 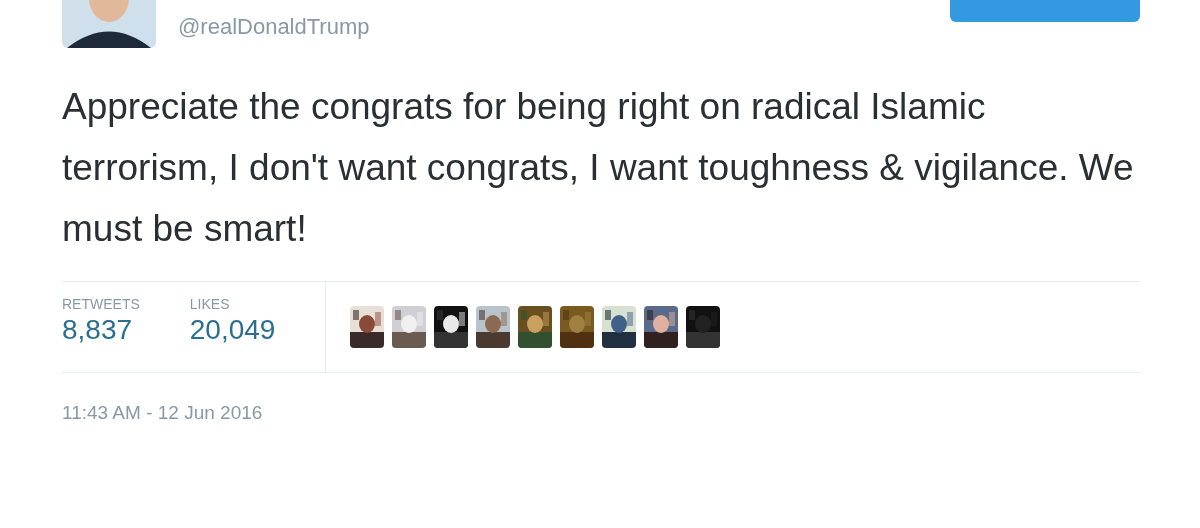 I want to click on timestamp: 11:43 AM - 12 Jun 2016, so click(x=601, y=413).